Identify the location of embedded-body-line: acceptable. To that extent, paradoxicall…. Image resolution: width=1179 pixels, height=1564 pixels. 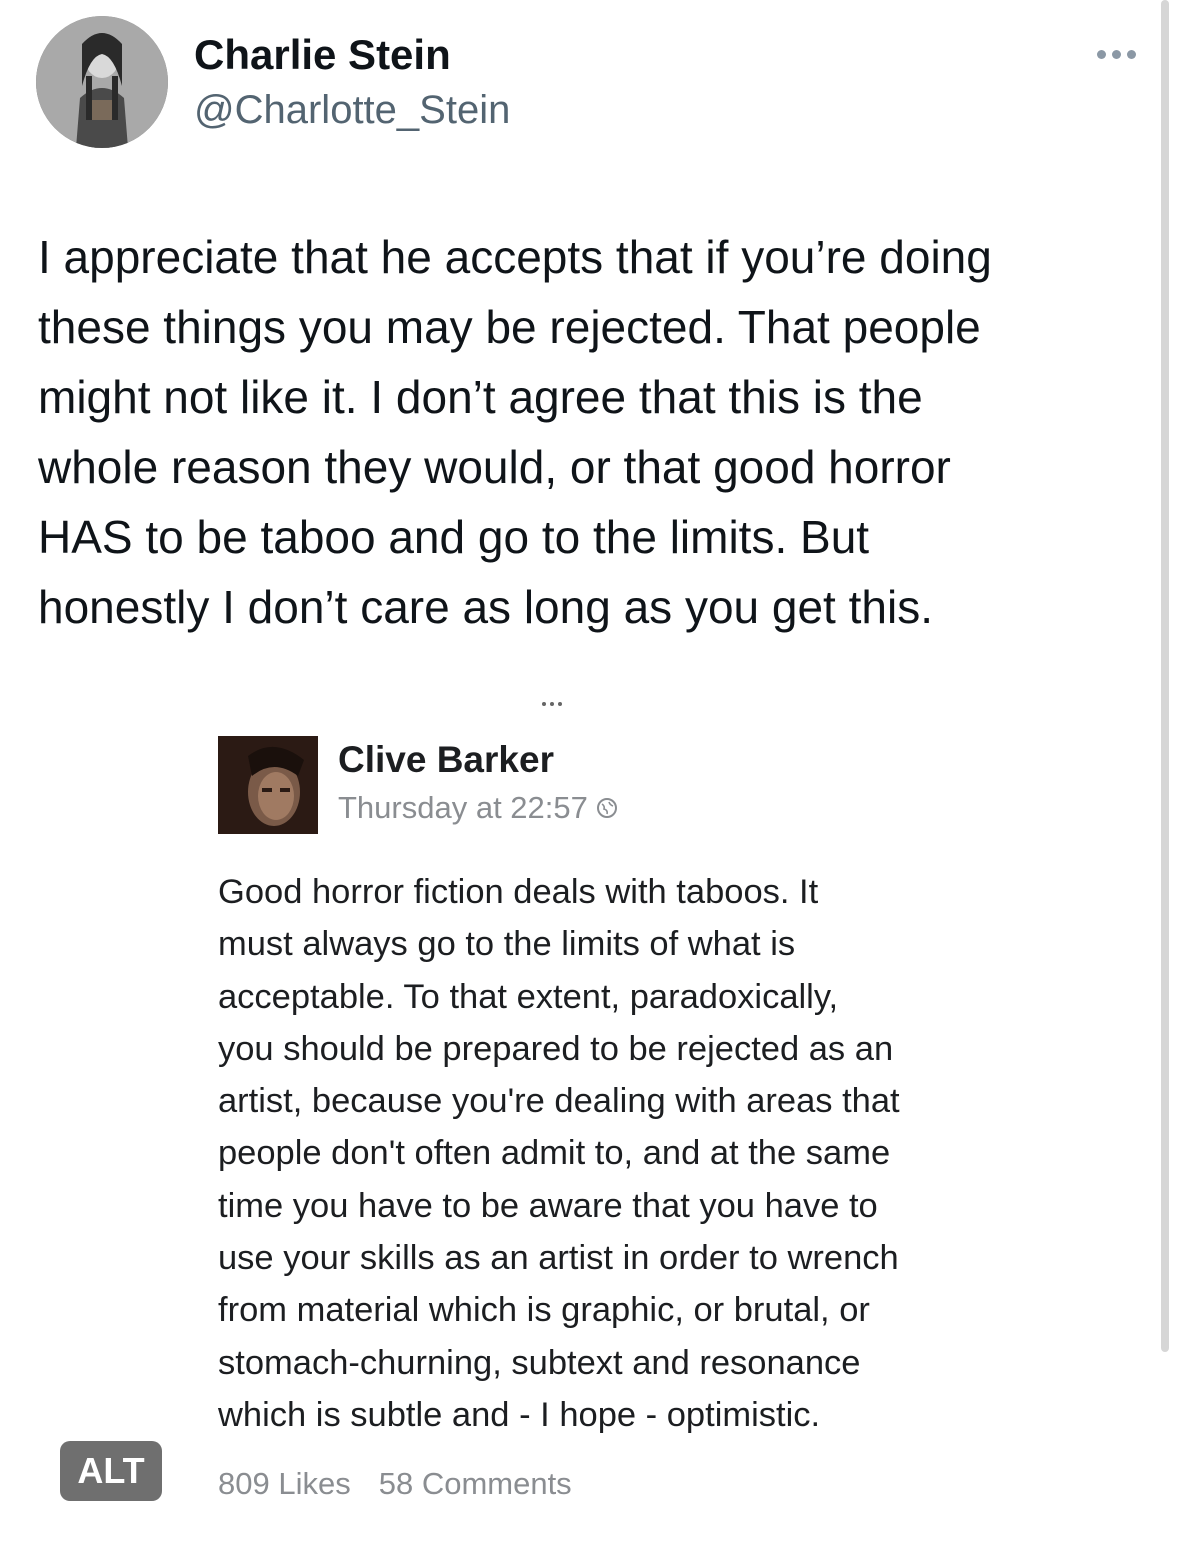
(528, 996).